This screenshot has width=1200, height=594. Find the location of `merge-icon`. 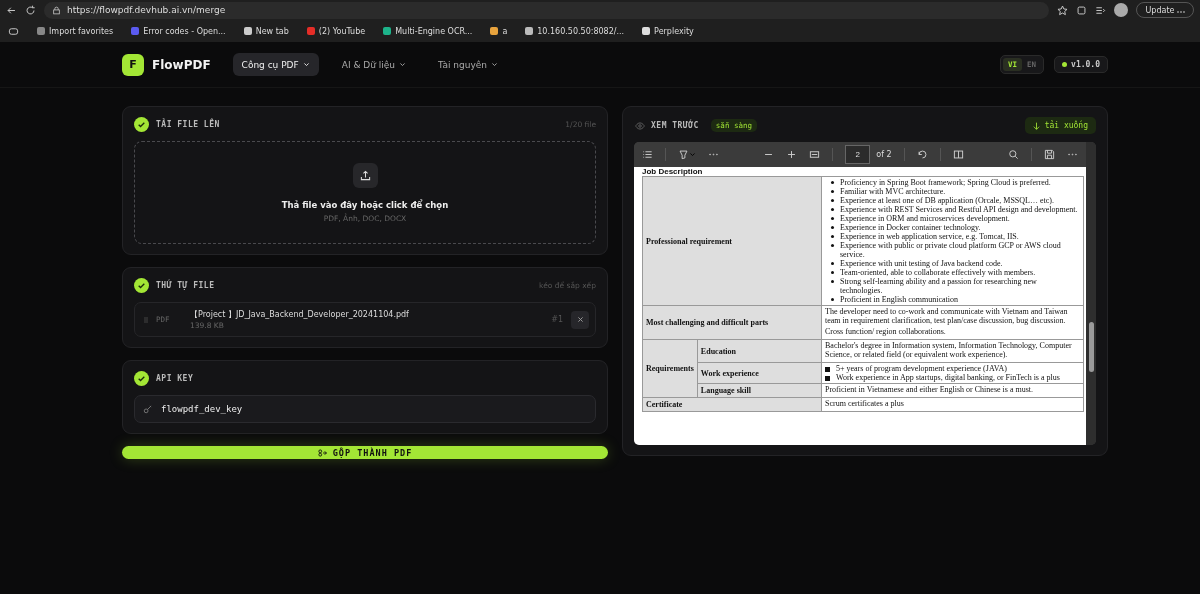

merge-icon is located at coordinates (322, 452).